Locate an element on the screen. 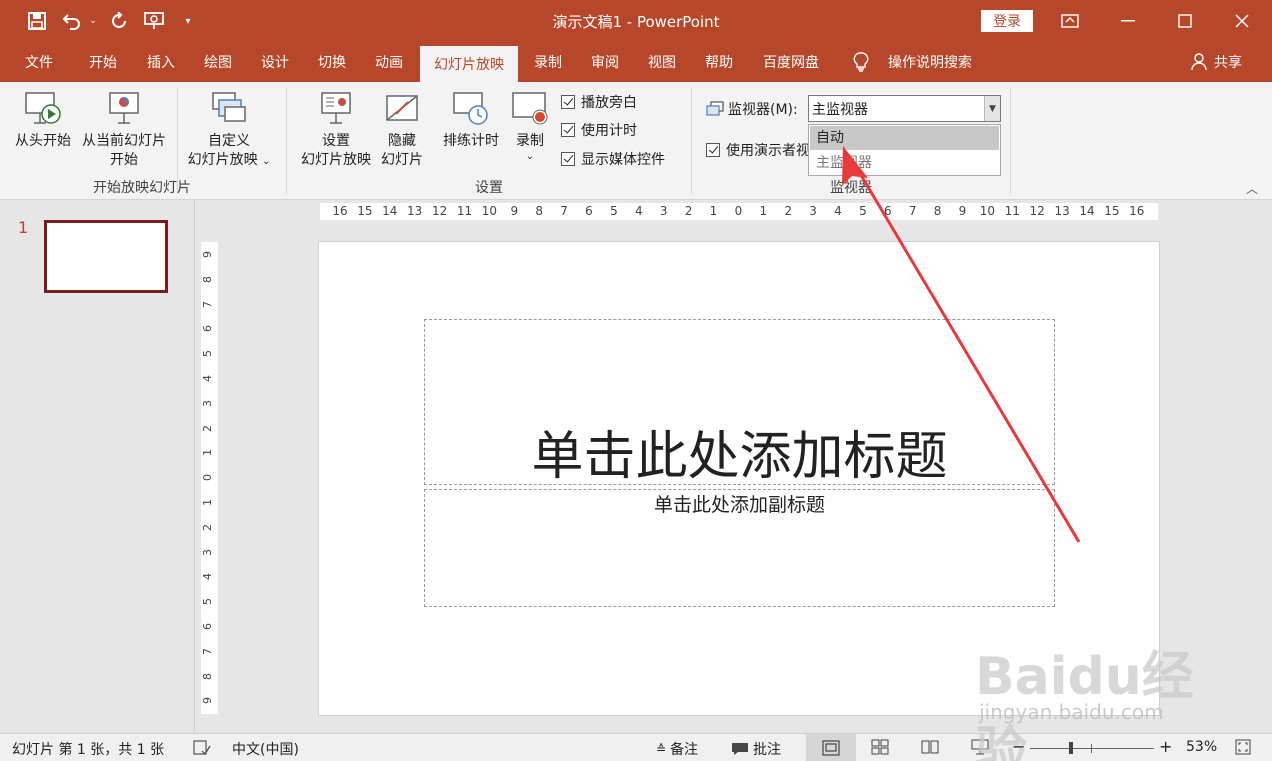  custom-slideshow-button: 自定义 幻灯片放映 ⌄ is located at coordinates (229, 130).